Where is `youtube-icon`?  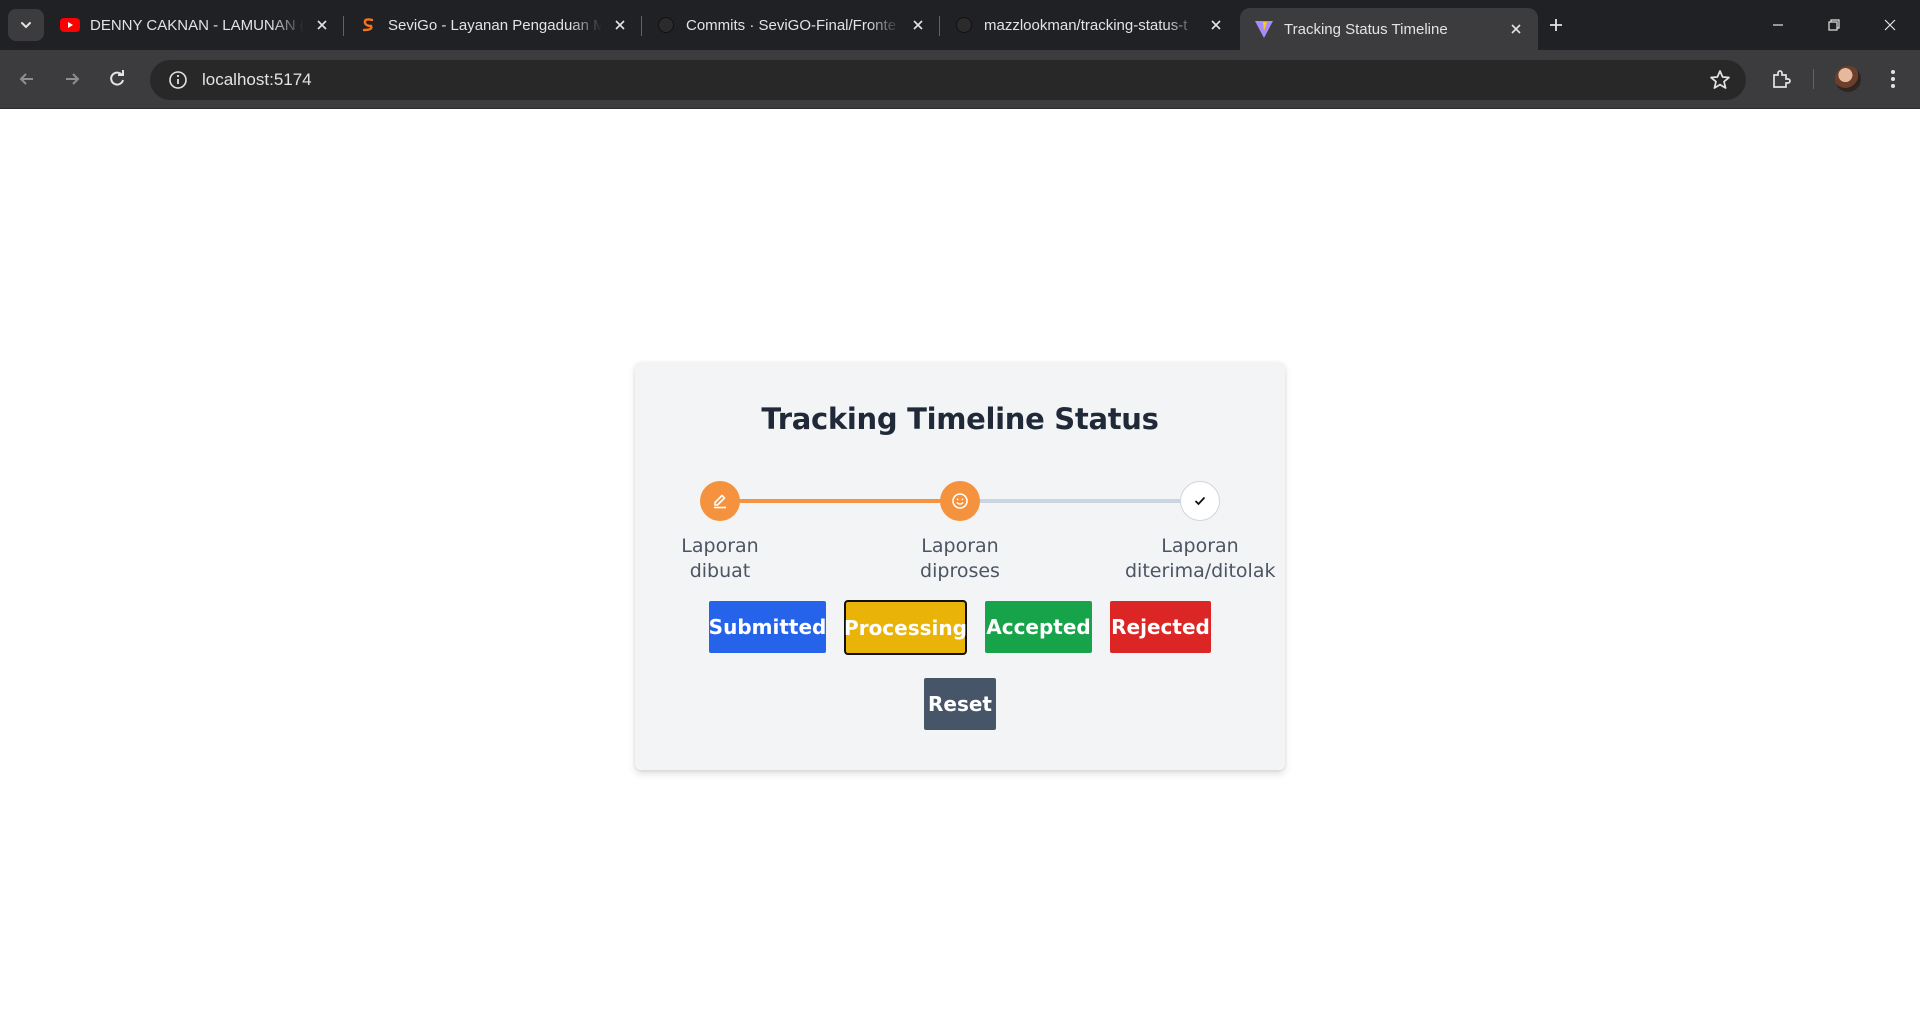 youtube-icon is located at coordinates (70, 25).